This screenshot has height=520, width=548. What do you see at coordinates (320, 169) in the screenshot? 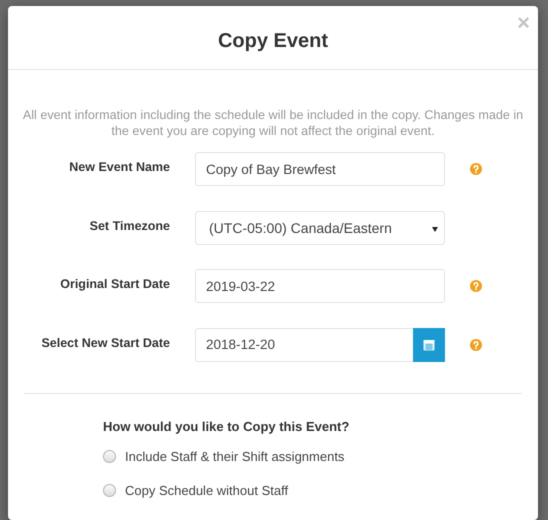
I see `text-field: Copy of Bay Brewfest` at bounding box center [320, 169].